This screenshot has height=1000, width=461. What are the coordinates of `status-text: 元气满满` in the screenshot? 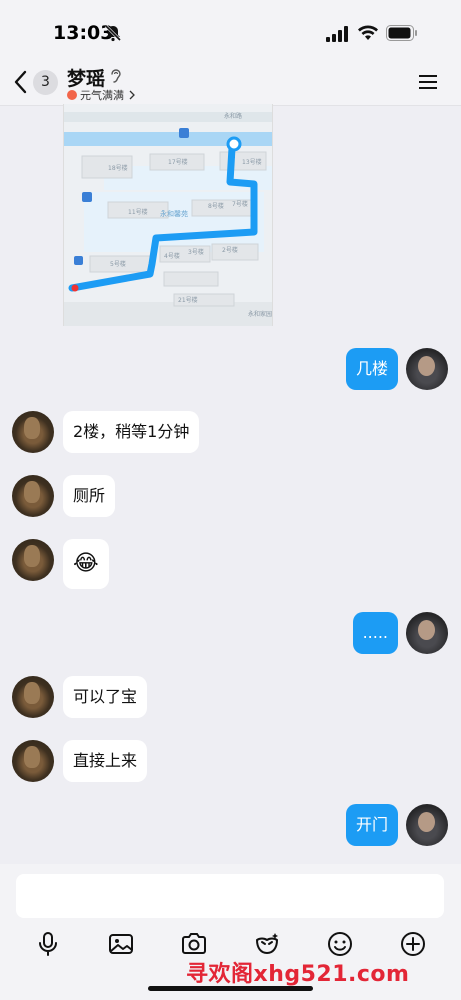 It's located at (102, 95).